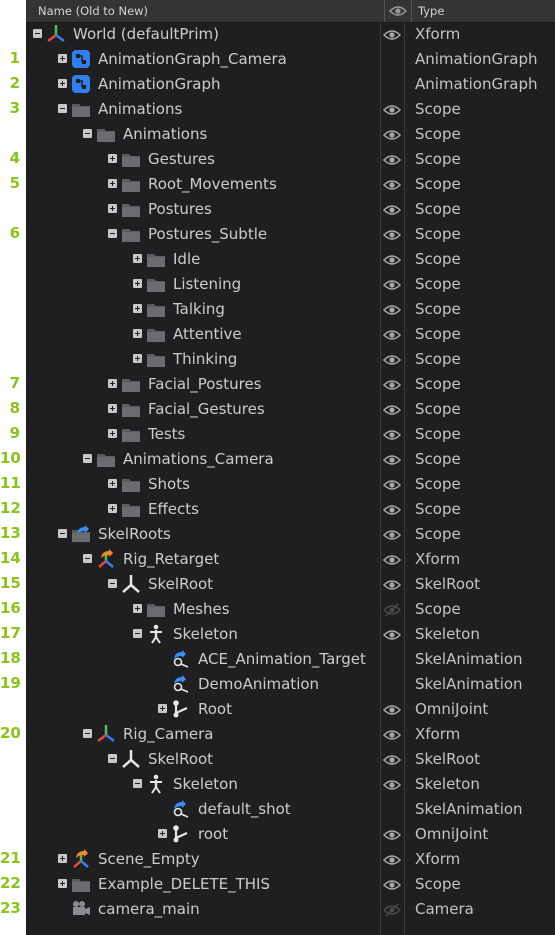  Describe the element at coordinates (277, 609) in the screenshot. I see `tree-row: 16 Meshes Scope` at that location.